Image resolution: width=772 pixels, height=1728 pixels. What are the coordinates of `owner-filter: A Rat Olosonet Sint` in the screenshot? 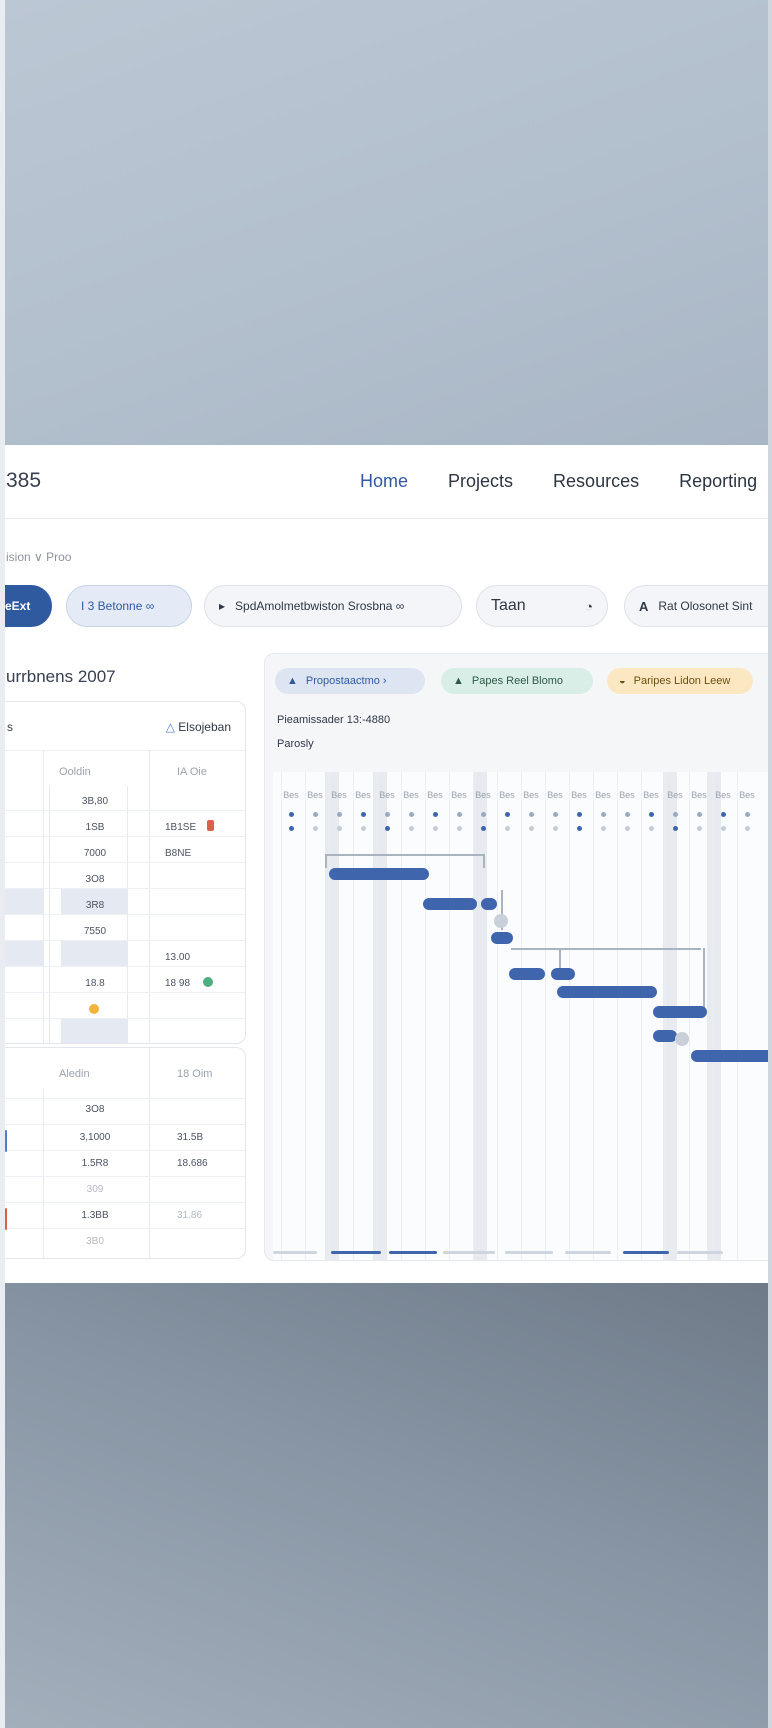 It's located at (698, 606).